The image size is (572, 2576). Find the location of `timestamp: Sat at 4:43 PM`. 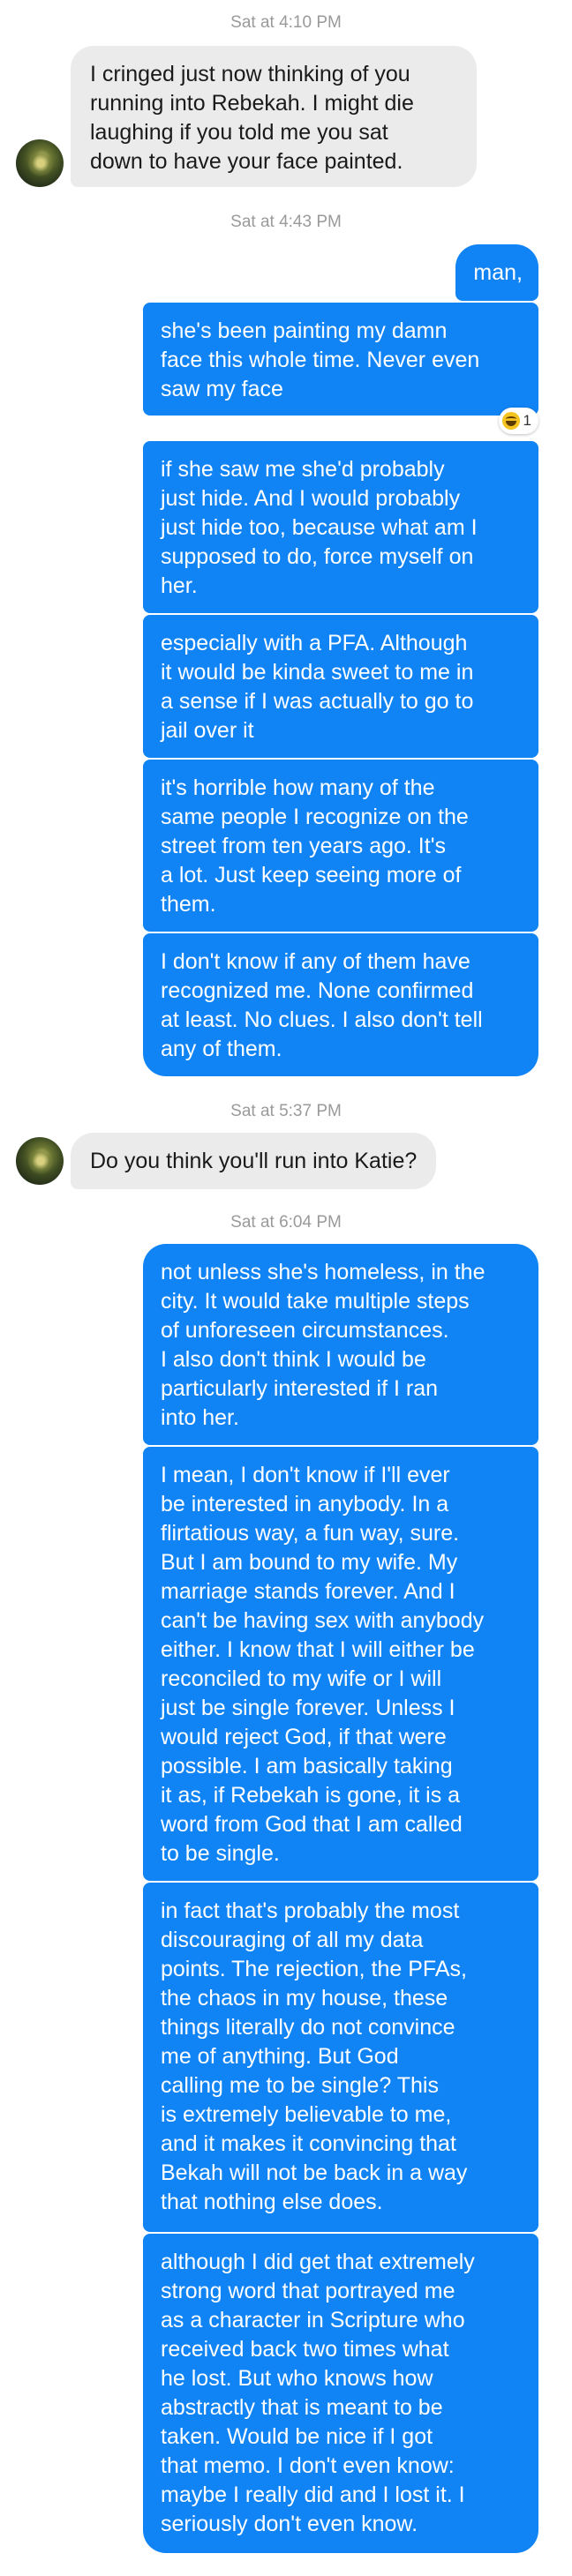

timestamp: Sat at 4:43 PM is located at coordinates (286, 222).